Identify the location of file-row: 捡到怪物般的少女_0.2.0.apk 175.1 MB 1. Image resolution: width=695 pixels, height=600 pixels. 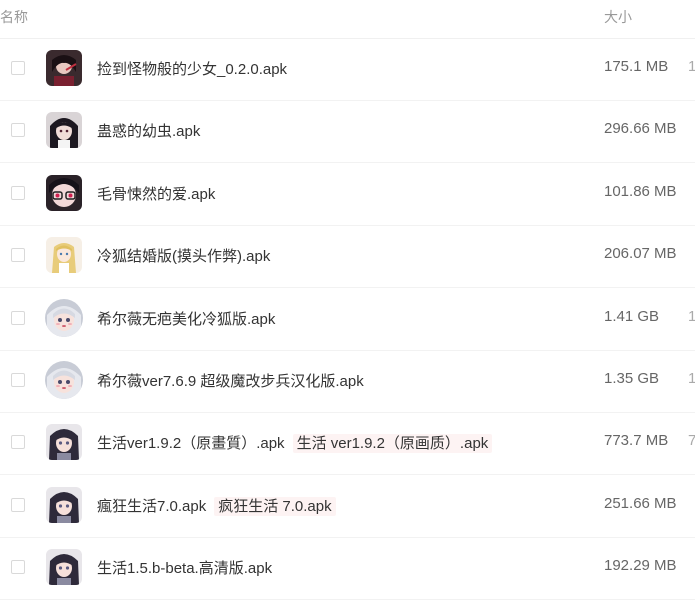
(347, 69).